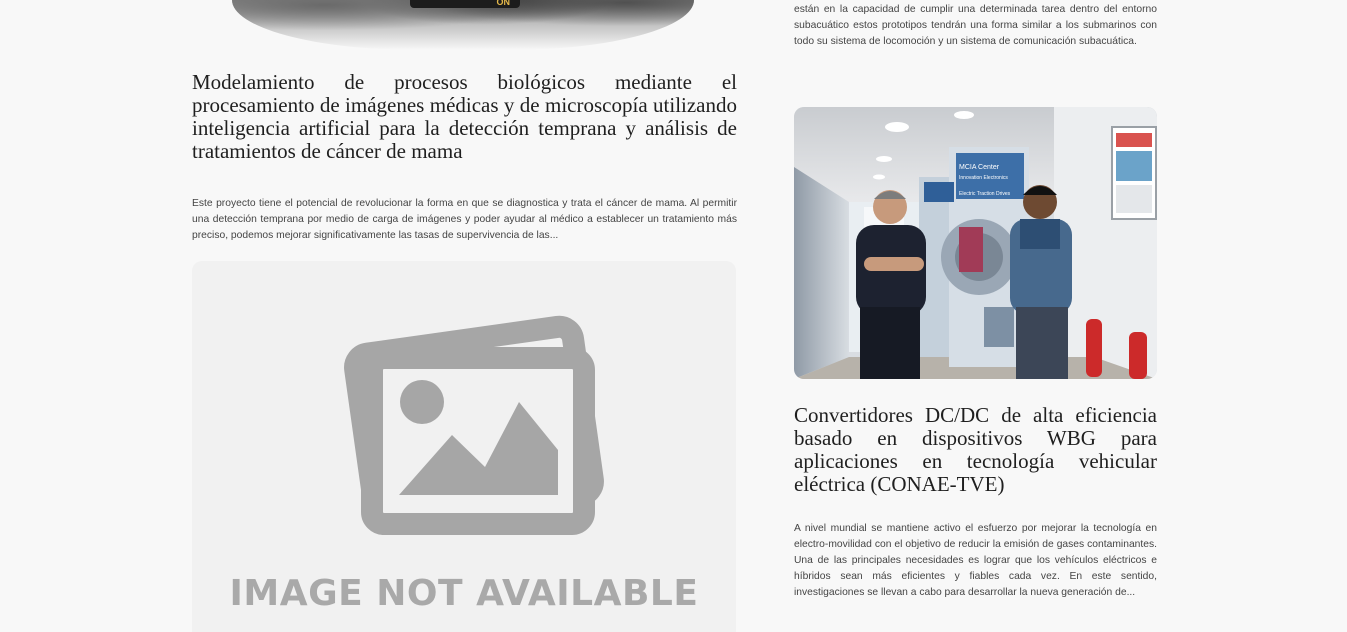  Describe the element at coordinates (464, 593) in the screenshot. I see `image-not-available-text: IMAGE NOT AVAILABLE` at that location.